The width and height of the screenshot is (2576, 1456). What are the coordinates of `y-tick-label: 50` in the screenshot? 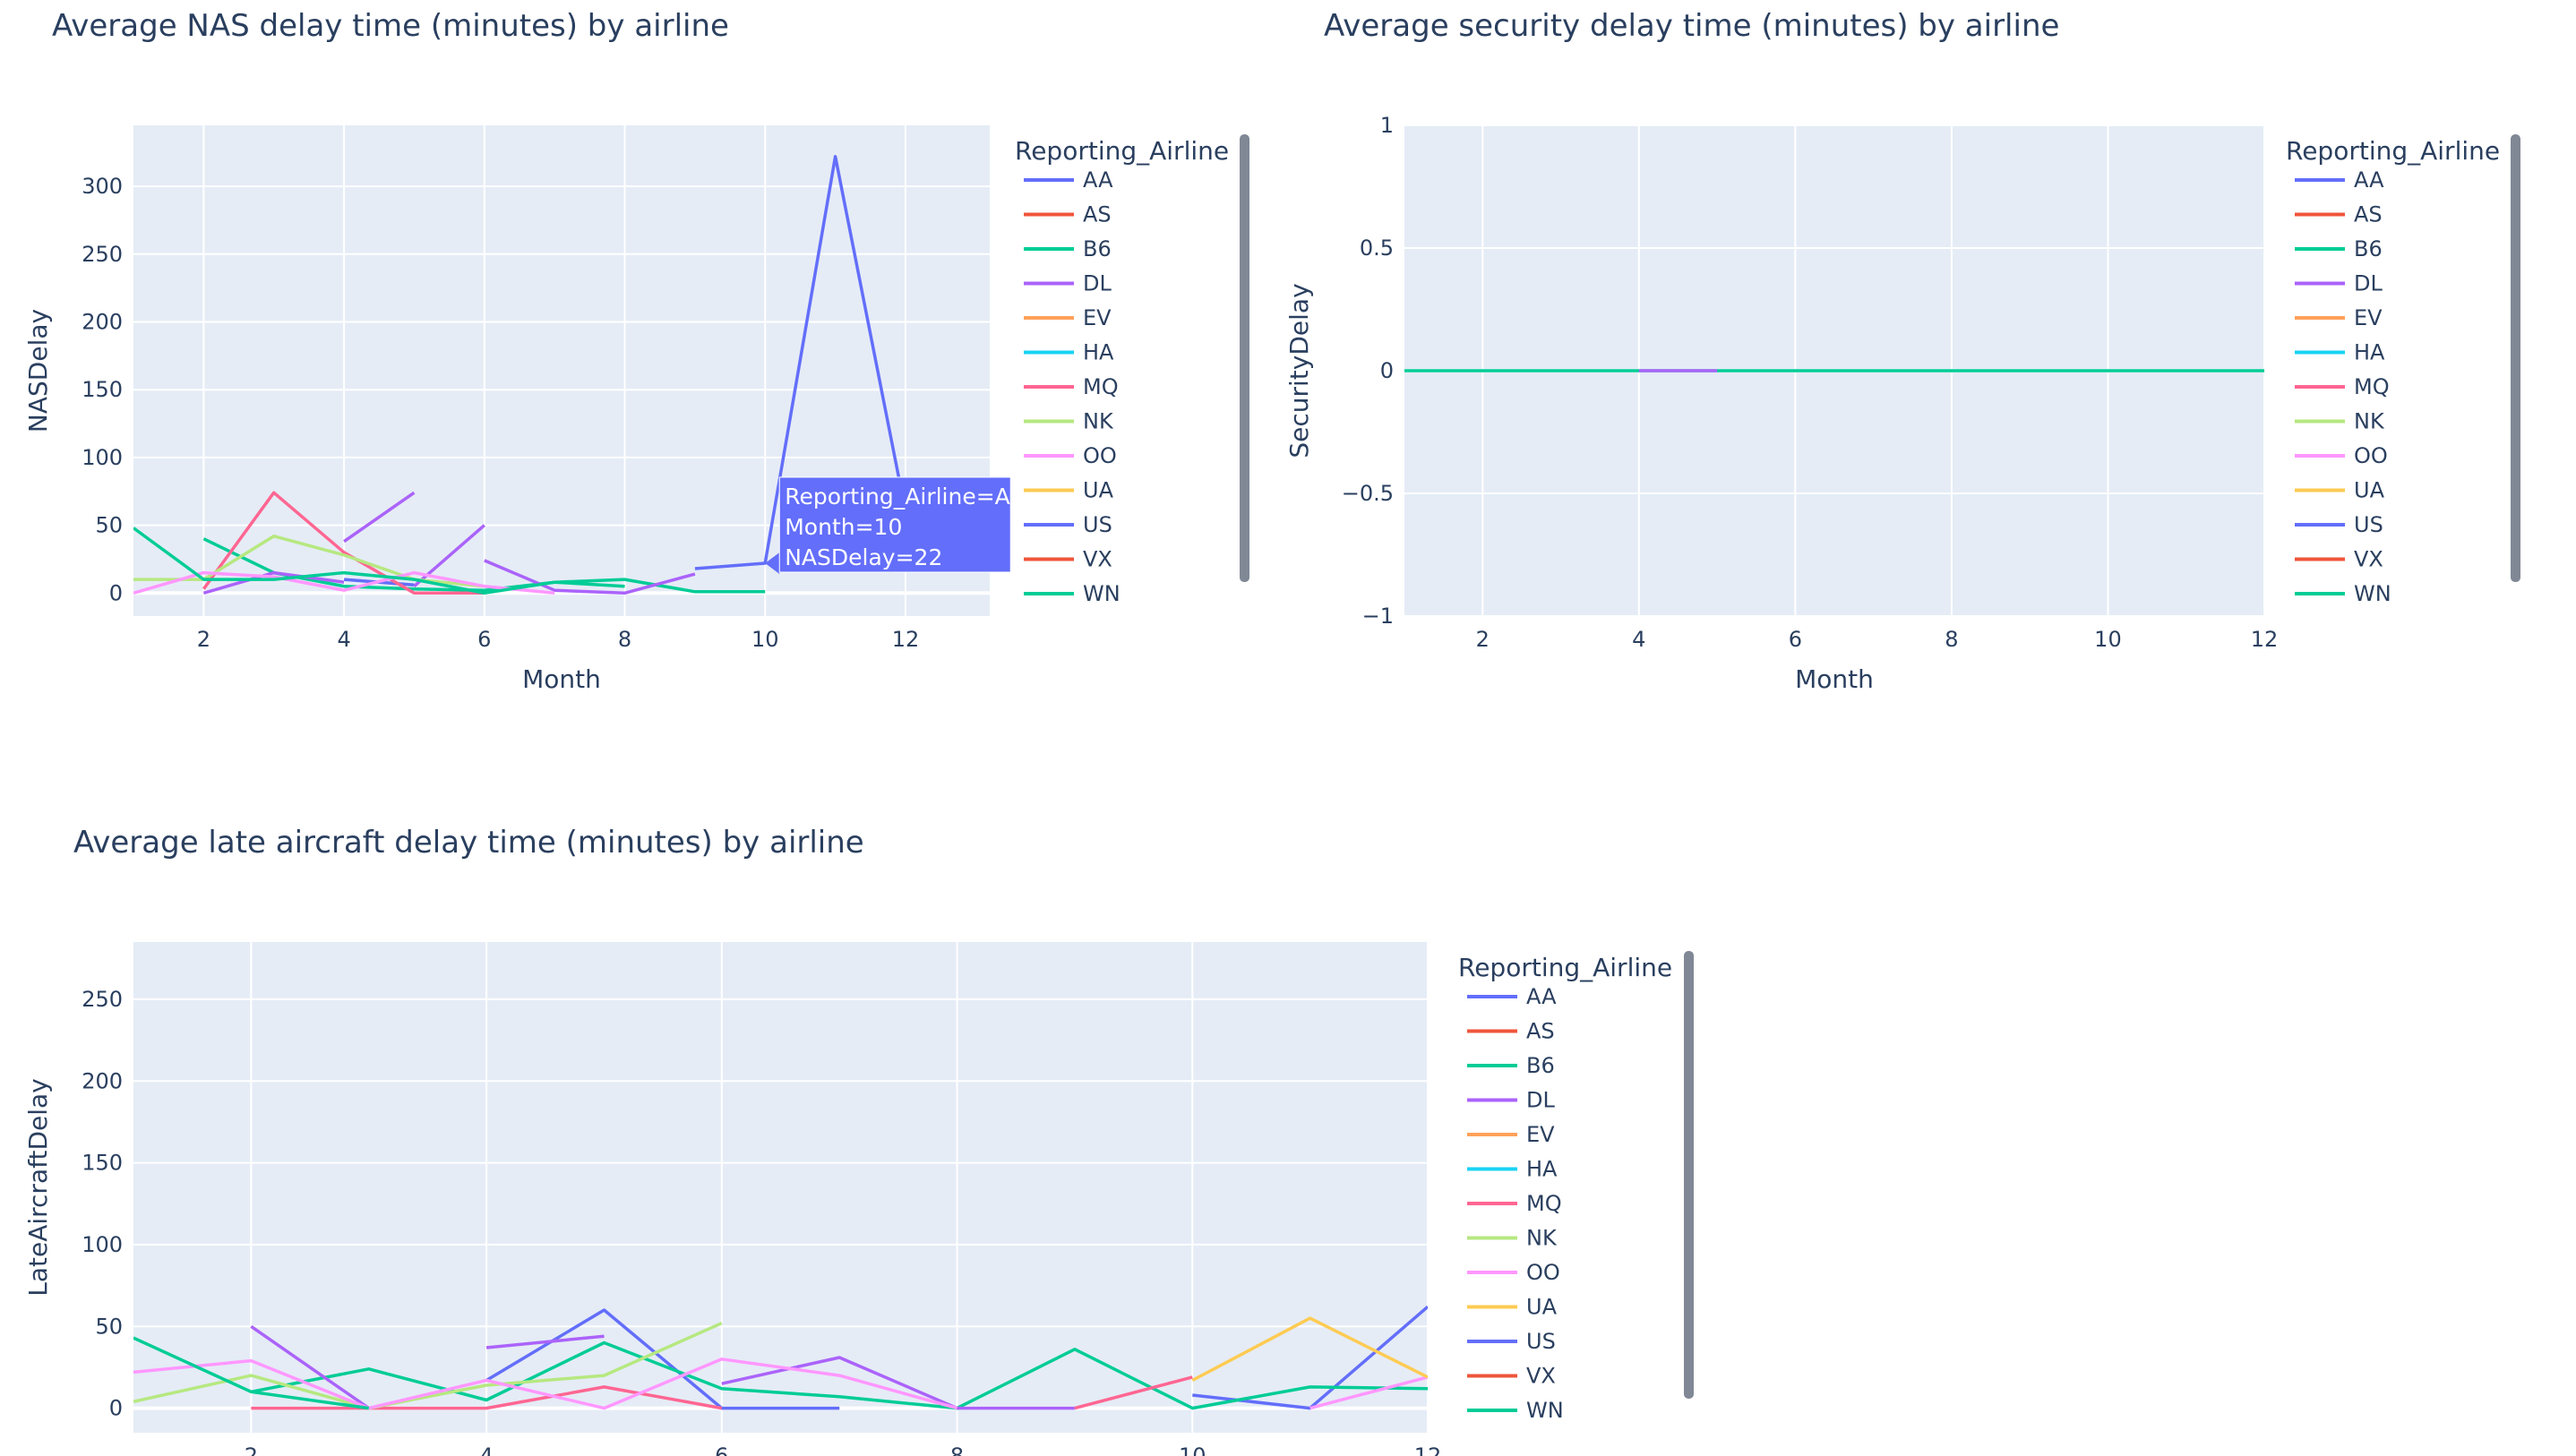 It's located at (109, 525).